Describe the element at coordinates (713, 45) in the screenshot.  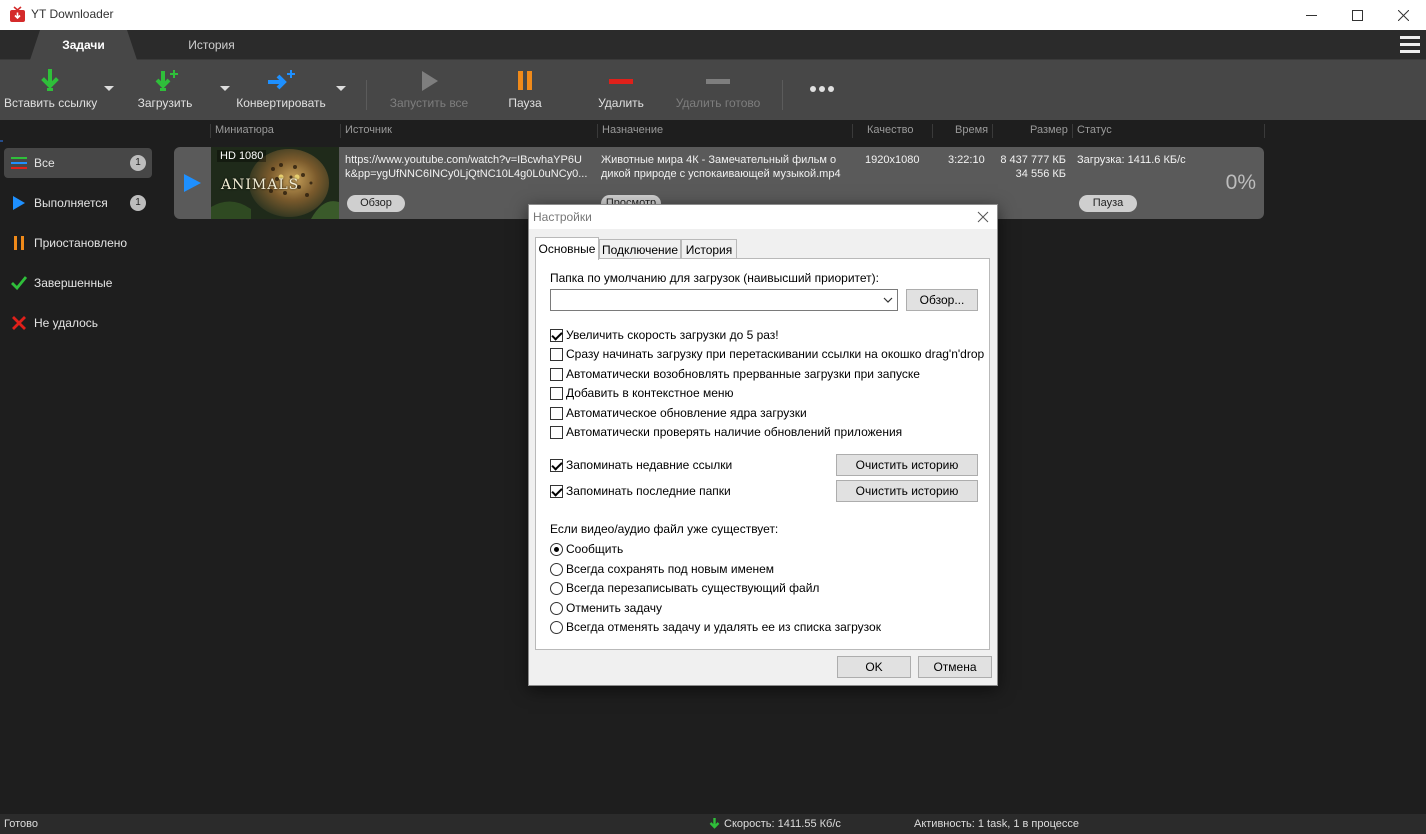
I see `main-tabs: Задачи История` at that location.